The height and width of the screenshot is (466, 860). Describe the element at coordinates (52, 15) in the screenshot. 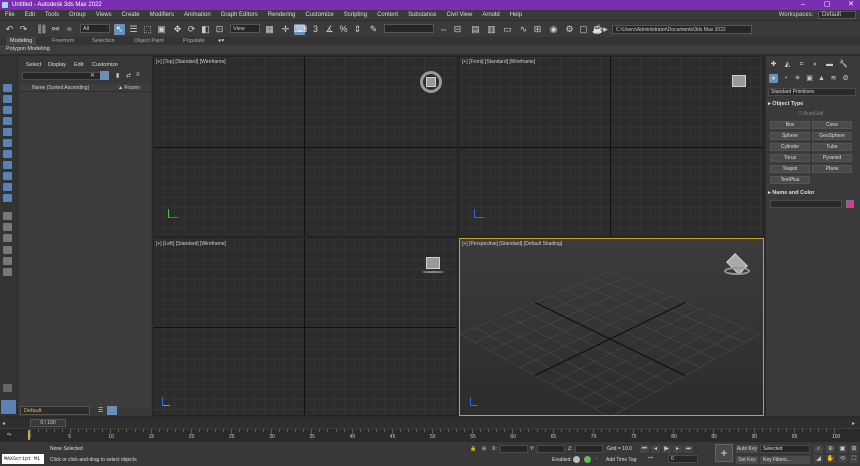

I see `menu-tools: Tools` at that location.